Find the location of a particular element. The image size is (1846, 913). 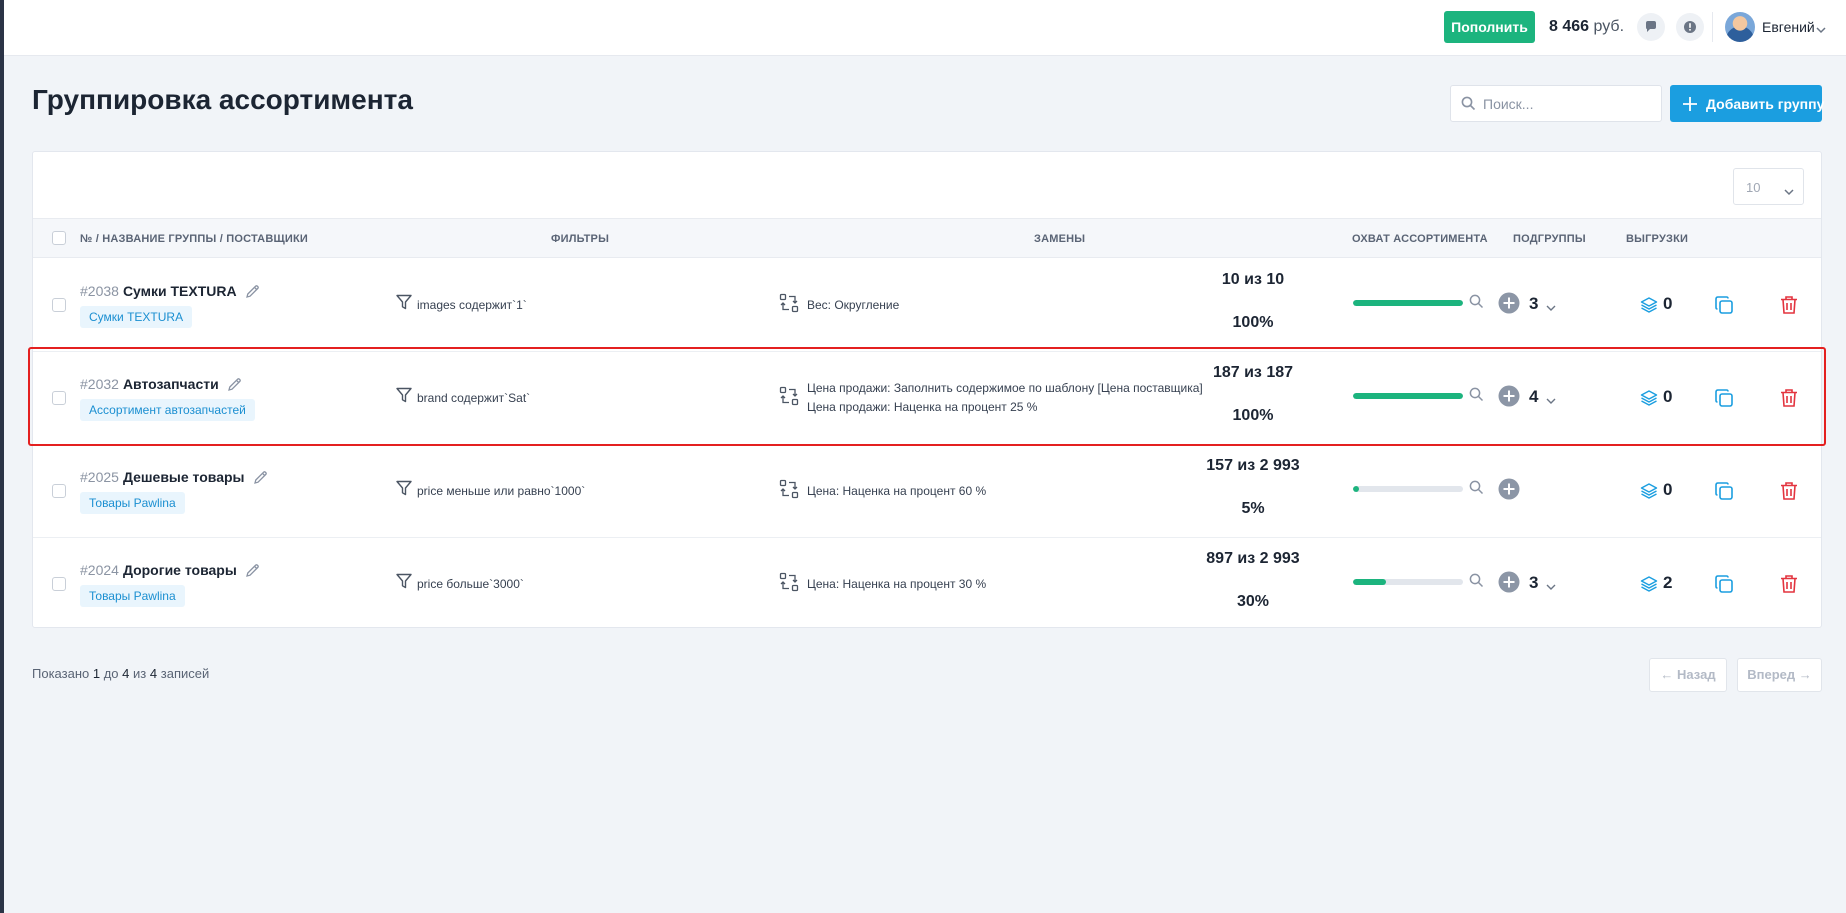

coverage-count: 187 из 187 is located at coordinates (1253, 372).